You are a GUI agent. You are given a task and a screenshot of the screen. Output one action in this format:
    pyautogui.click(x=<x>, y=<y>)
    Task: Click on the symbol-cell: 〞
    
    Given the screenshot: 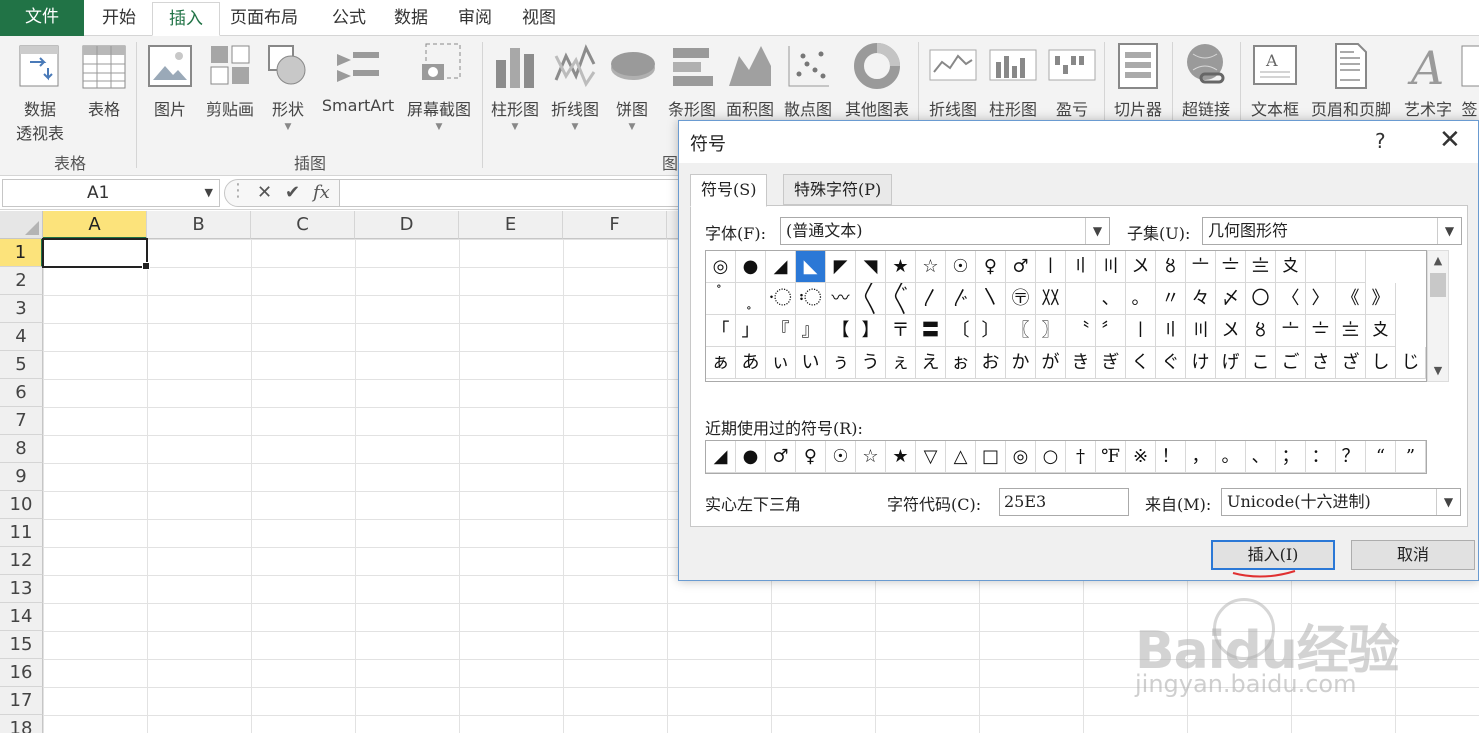 What is the action you would take?
    pyautogui.click(x=1111, y=331)
    